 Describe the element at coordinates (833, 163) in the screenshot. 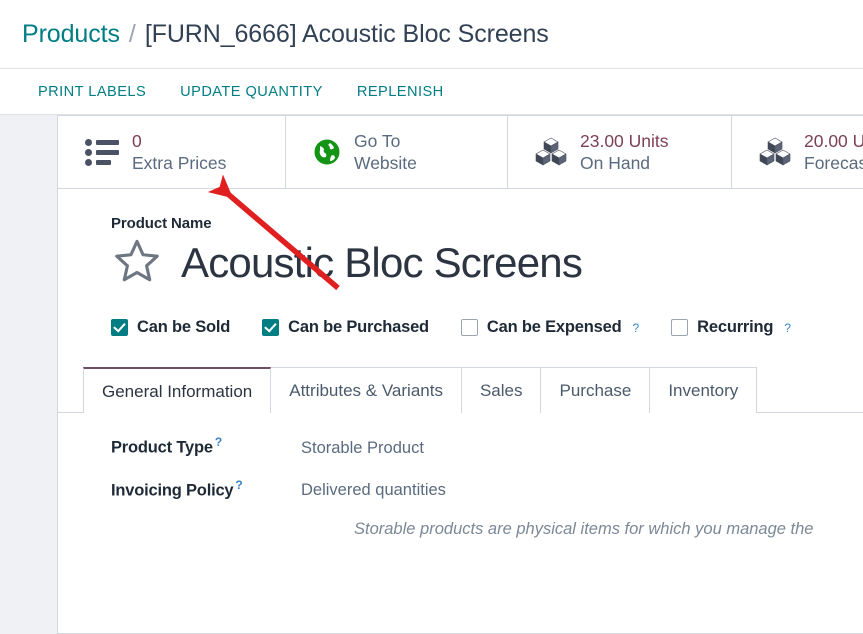

I see `forecasted-label: Forecasted` at that location.